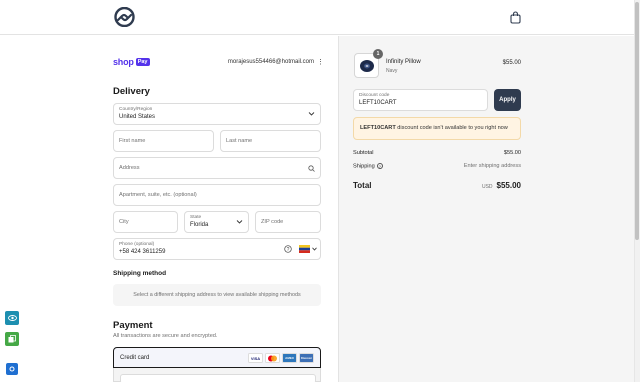 The height and width of the screenshot is (382, 640). Describe the element at coordinates (437, 166) in the screenshot. I see `shipping-row: Shipping? Enter shipping address` at that location.